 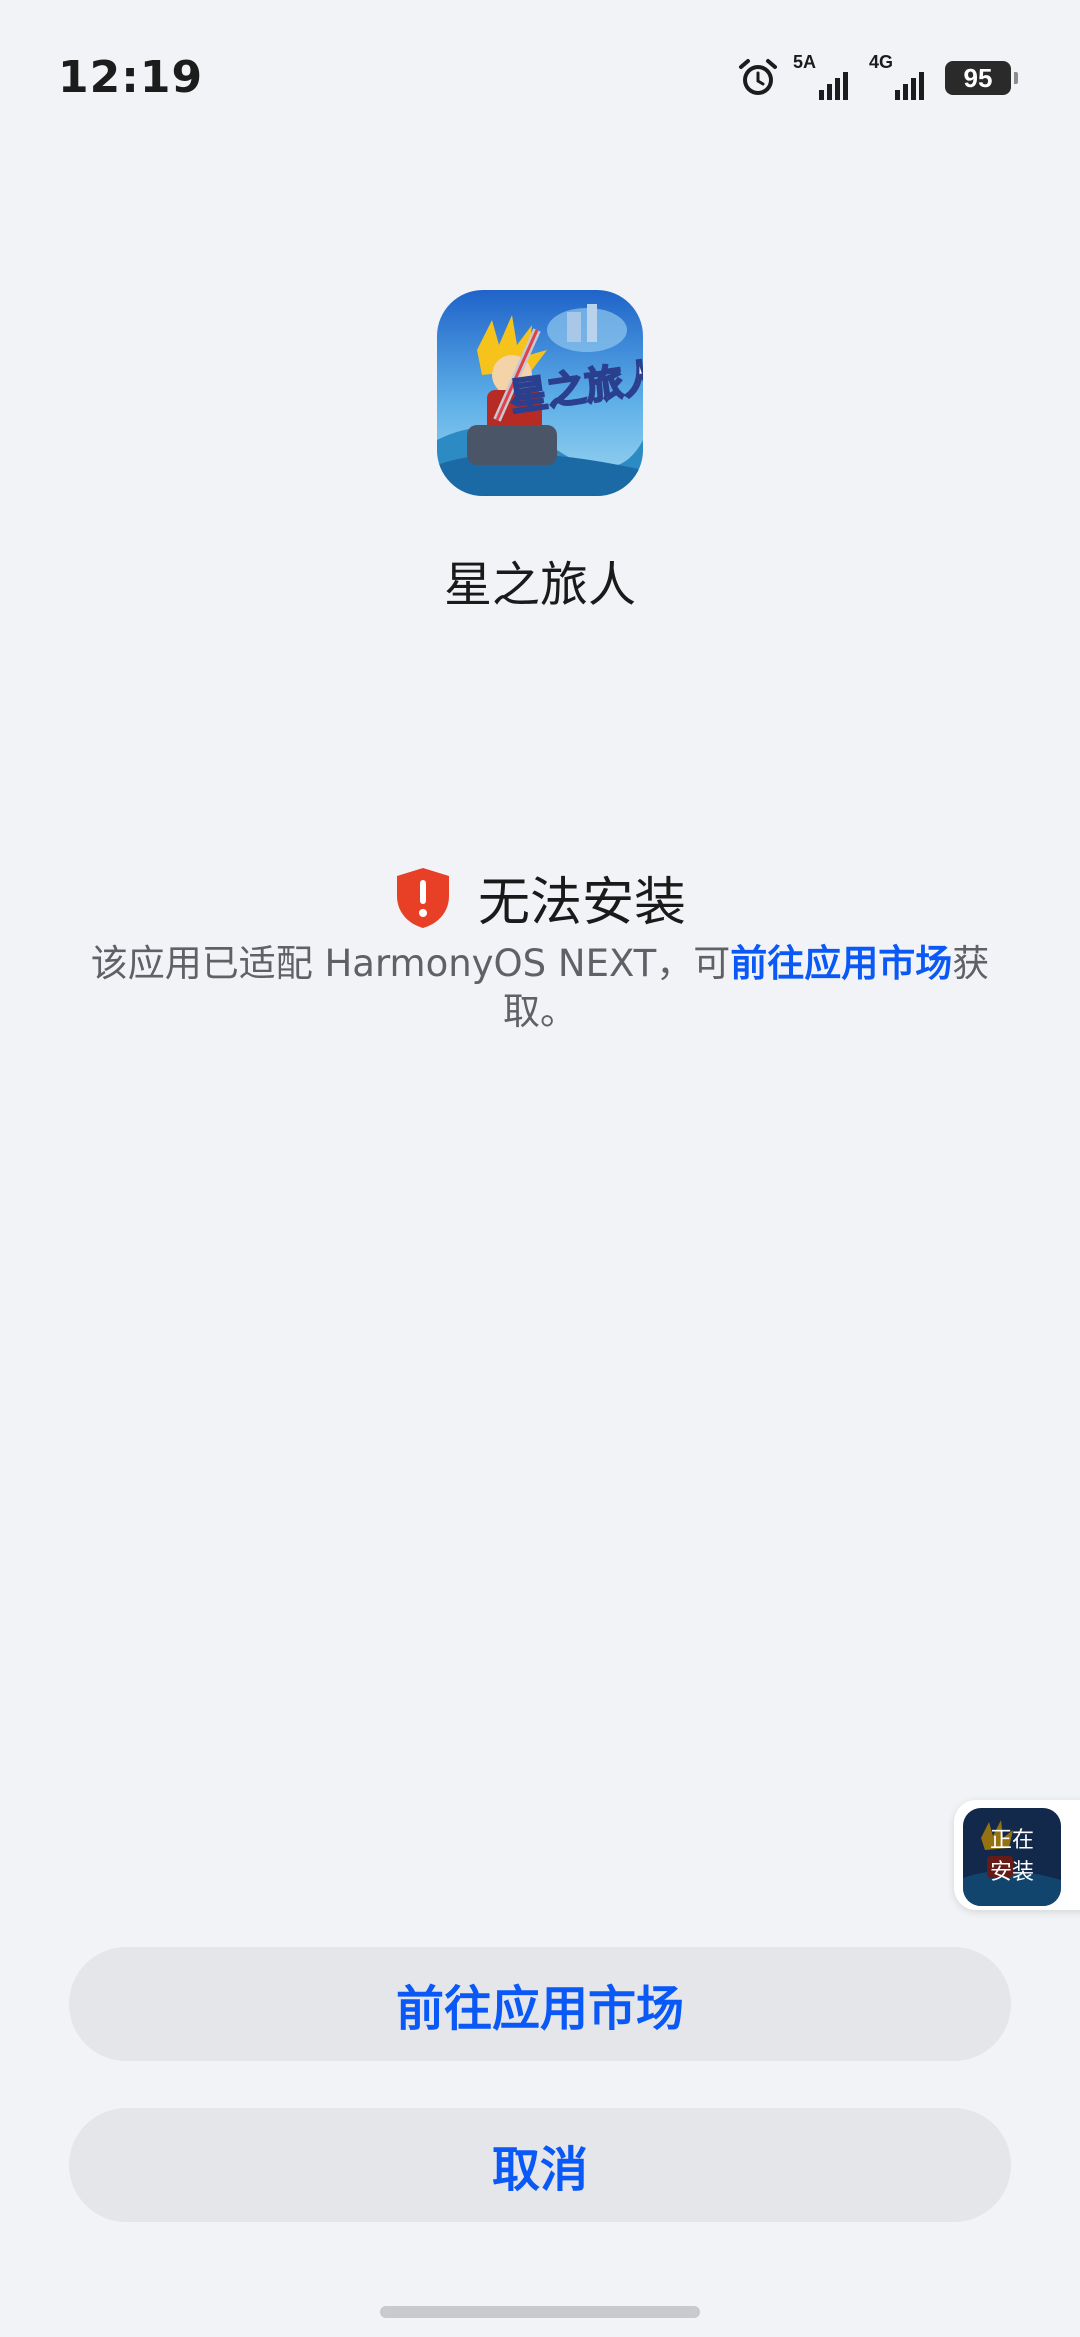 What do you see at coordinates (758, 77) in the screenshot?
I see `alarm-icon` at bounding box center [758, 77].